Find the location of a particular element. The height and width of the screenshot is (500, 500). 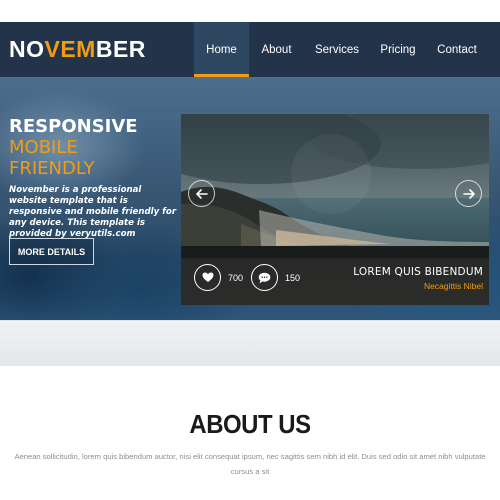

hero-title: RESPONSIVE MOBILE FRIENDLY is located at coordinates (73, 147).